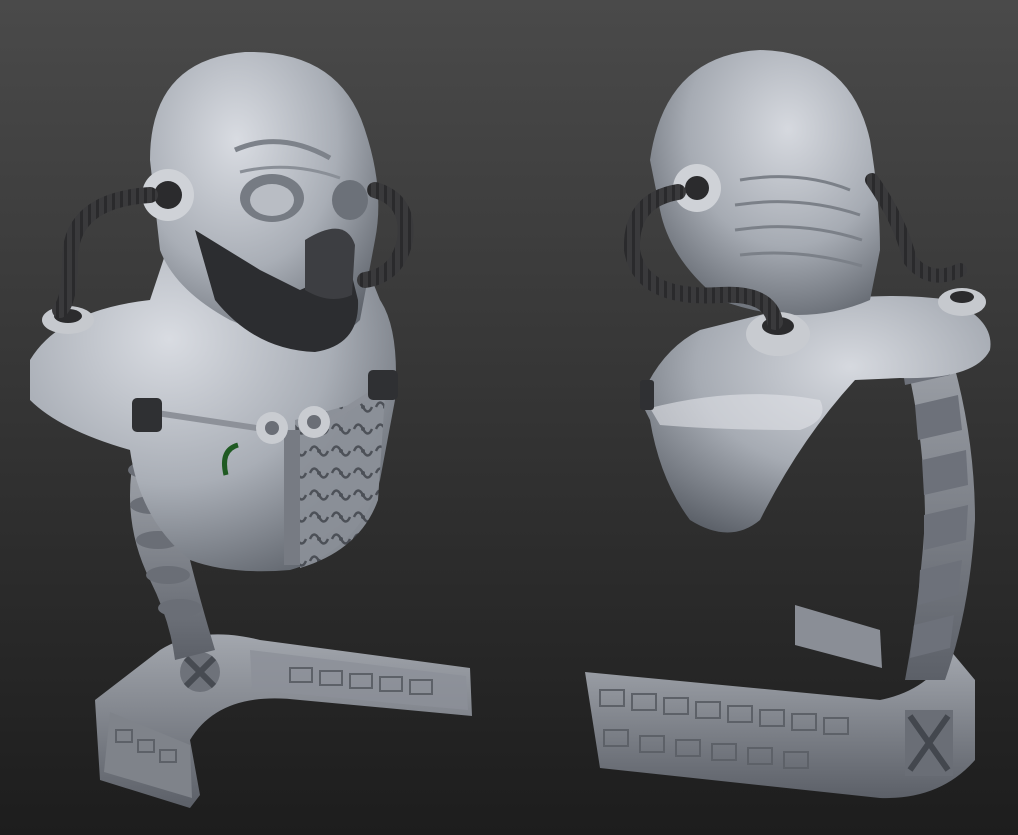 Image resolution: width=1018 pixels, height=835 pixels. Describe the element at coordinates (647, 395) in the screenshot. I see `side-clip-right` at that location.